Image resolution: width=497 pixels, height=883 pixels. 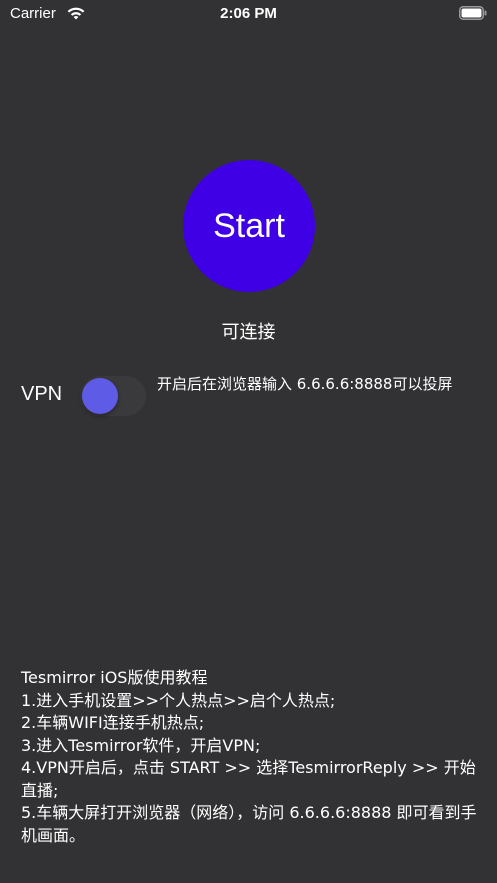 I want to click on tutorial-title: Tesmirror iOS版使用教程, so click(x=114, y=677).